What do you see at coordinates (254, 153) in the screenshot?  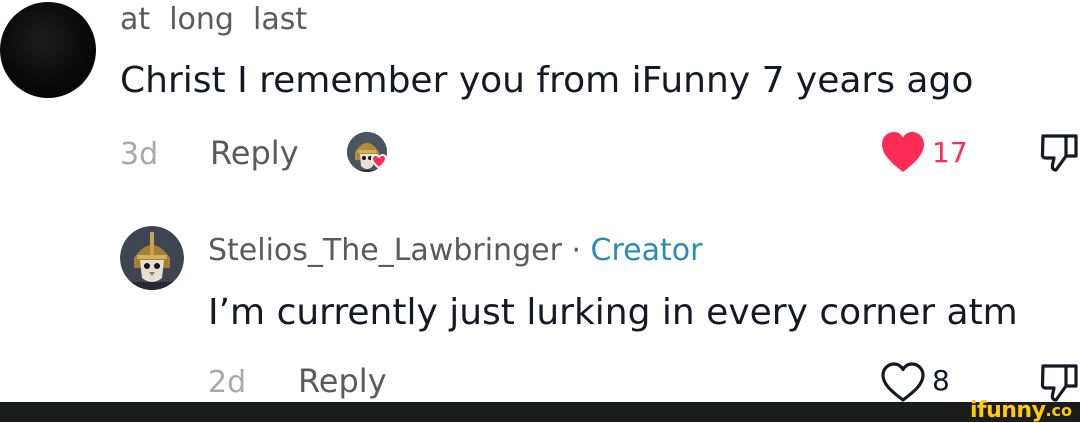 I see `comment-reply-button: Reply` at bounding box center [254, 153].